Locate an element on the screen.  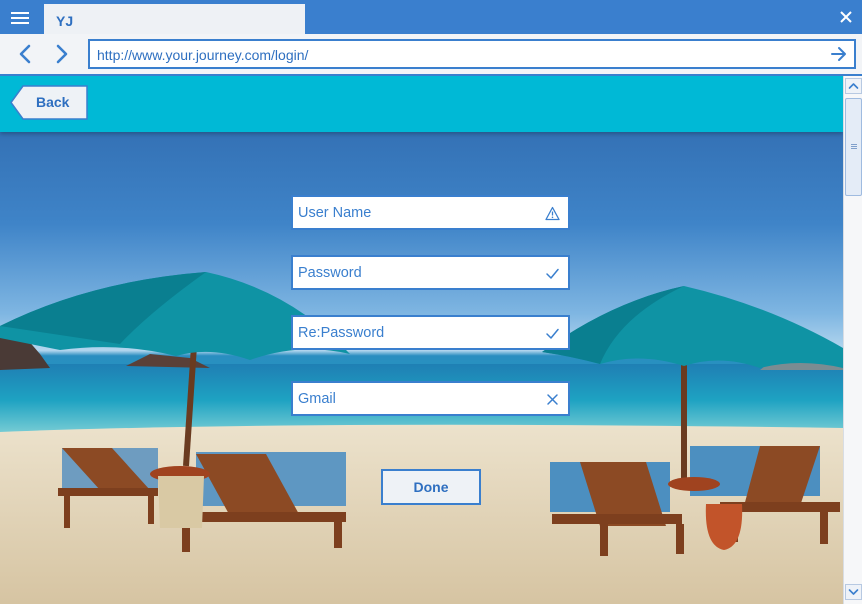
password-input is located at coordinates (413, 272).